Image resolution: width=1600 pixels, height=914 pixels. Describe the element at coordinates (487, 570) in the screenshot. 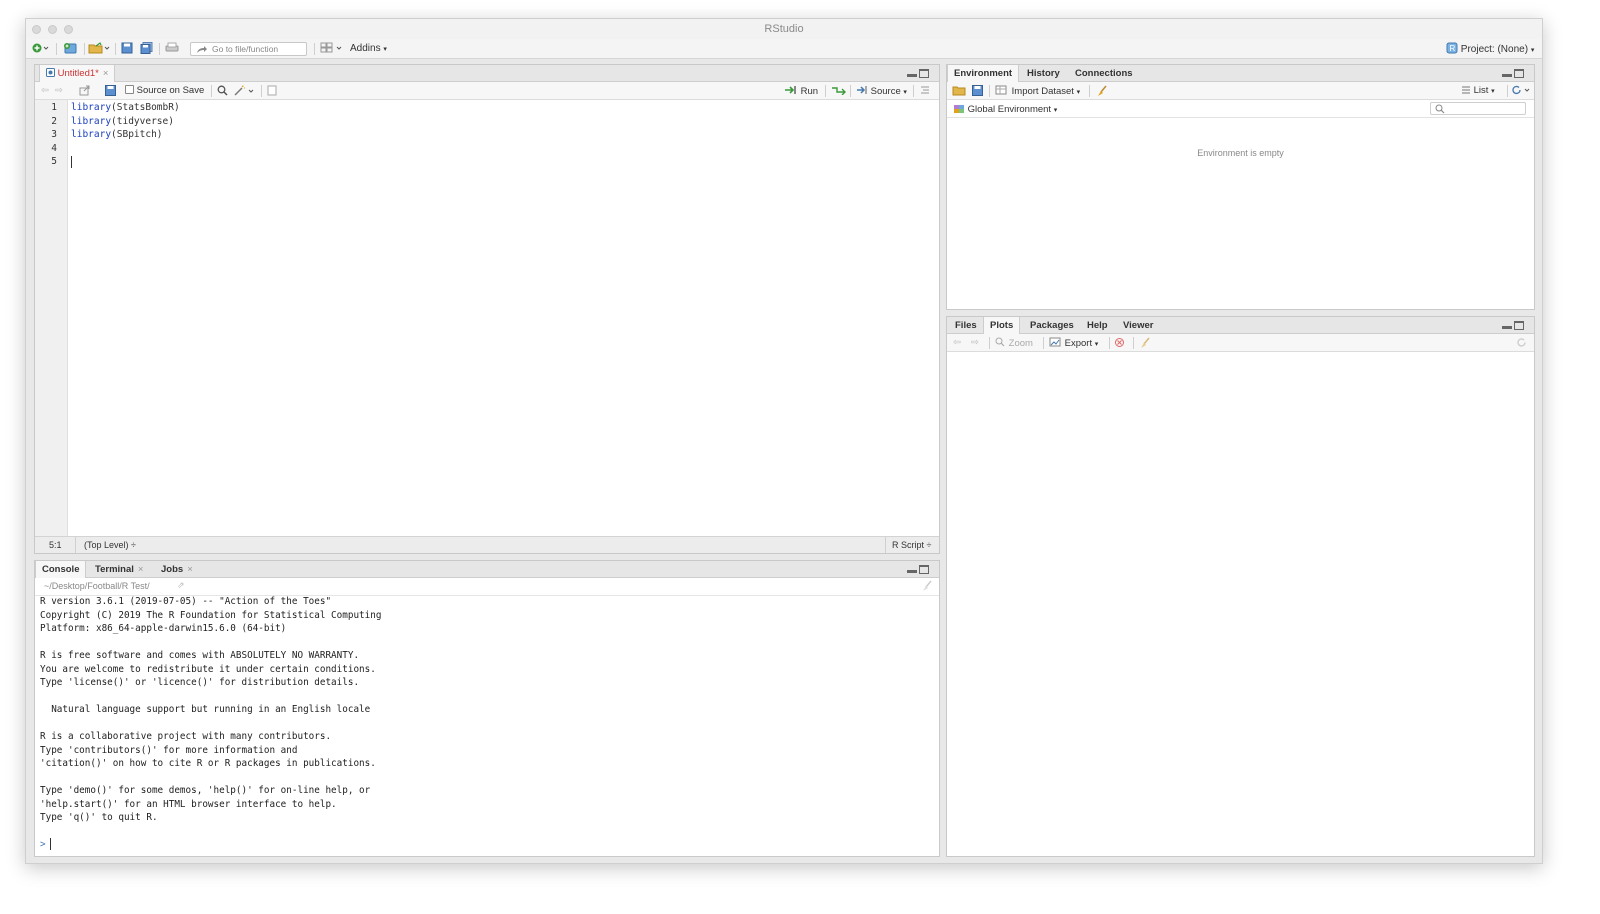

I see `console-tabbar: Console Terminal × Jobs ×` at that location.